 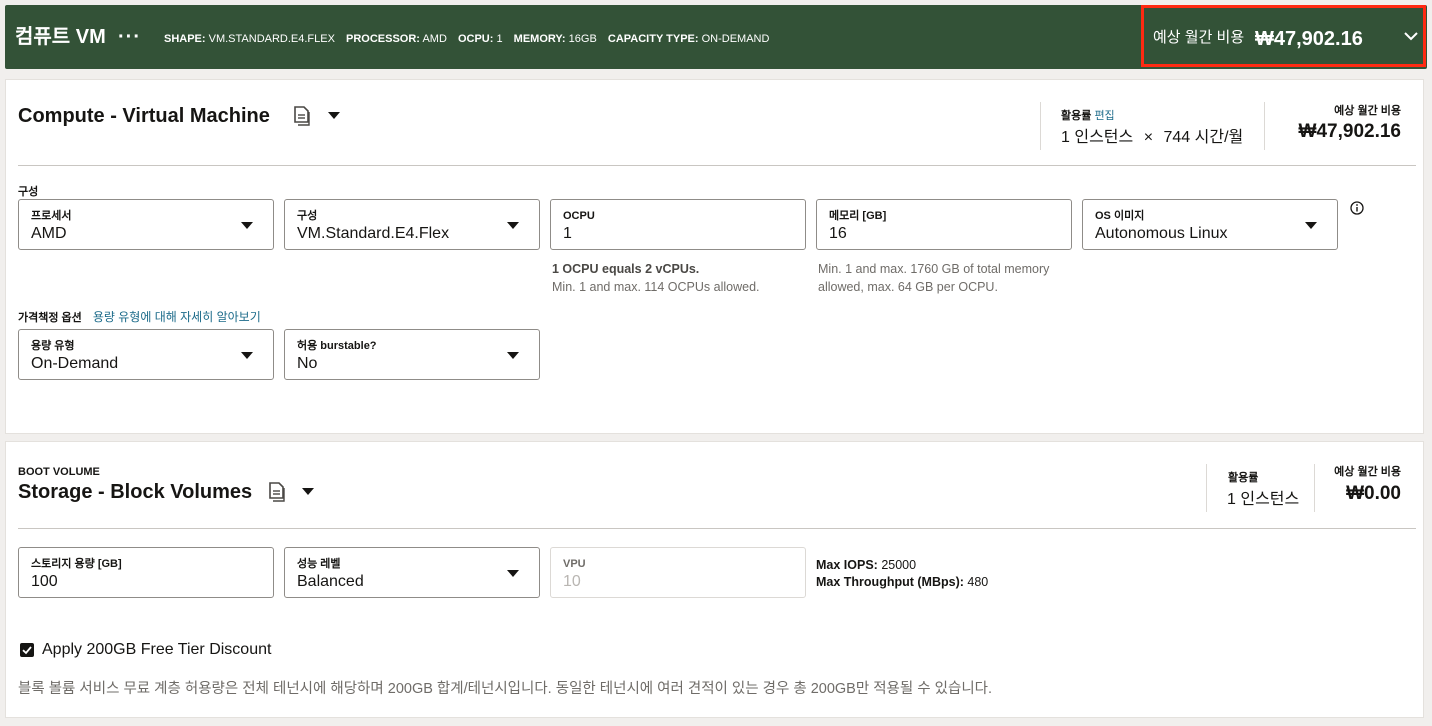 I want to click on field-value: AMD, so click(x=49, y=233).